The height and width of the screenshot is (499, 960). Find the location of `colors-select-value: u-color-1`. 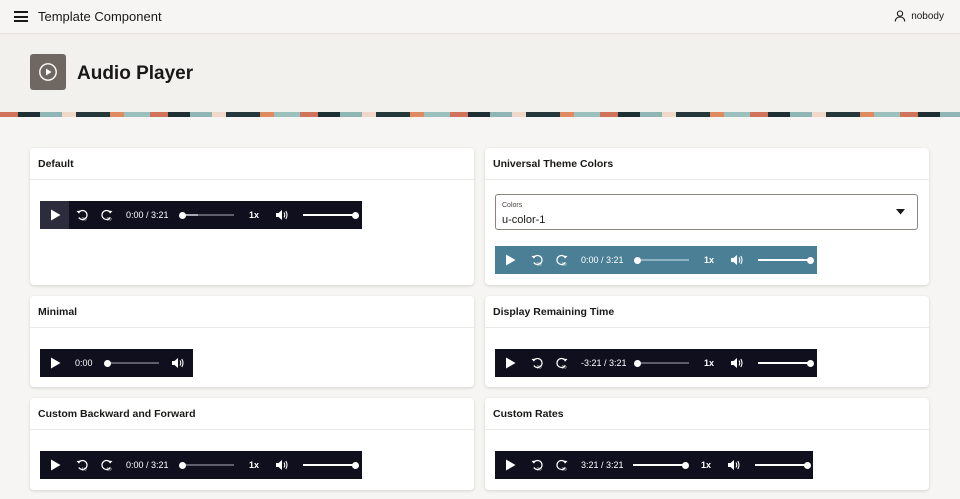

colors-select-value: u-color-1 is located at coordinates (524, 220).